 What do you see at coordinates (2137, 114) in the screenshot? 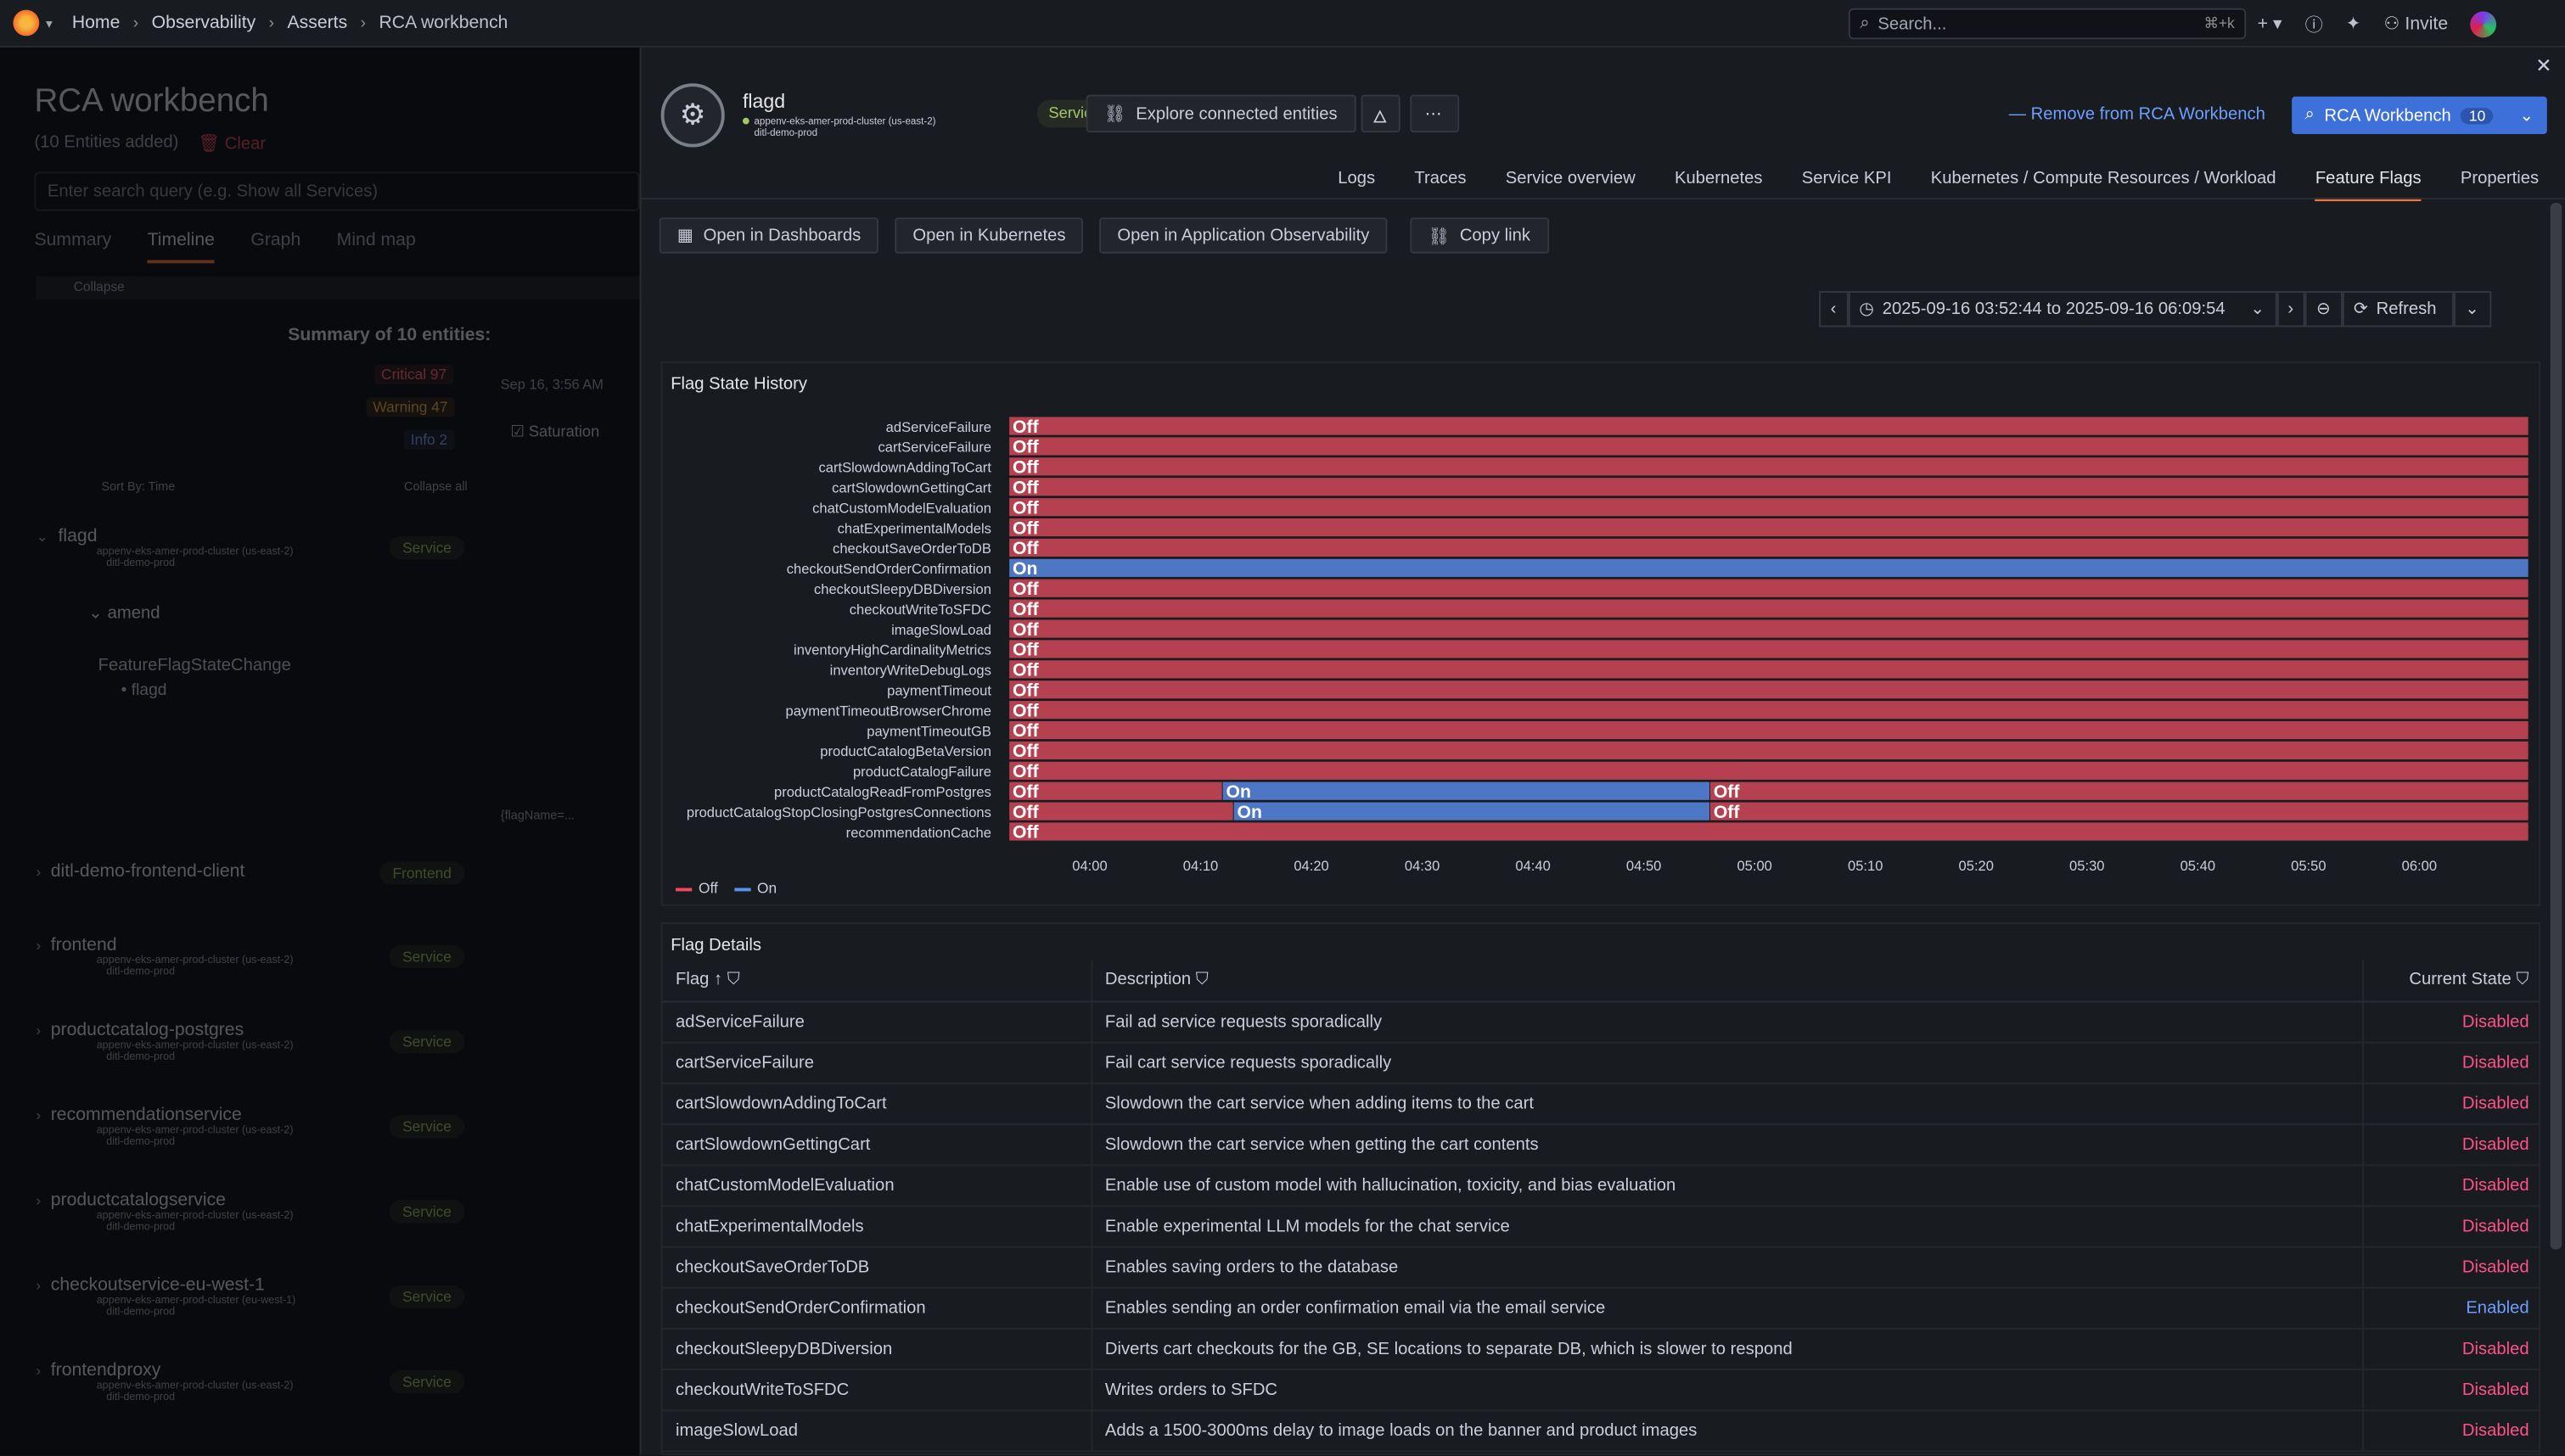
I see `remove-from-workbench-button: — Remove from RCA Workbench` at bounding box center [2137, 114].